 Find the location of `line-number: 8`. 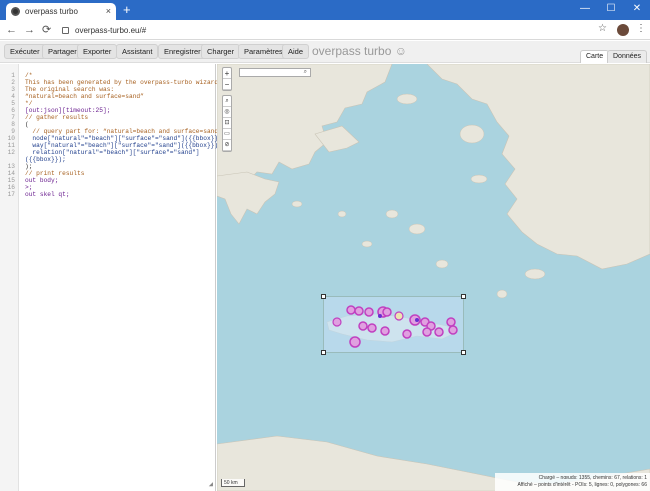

line-number: 8 is located at coordinates (13, 124).